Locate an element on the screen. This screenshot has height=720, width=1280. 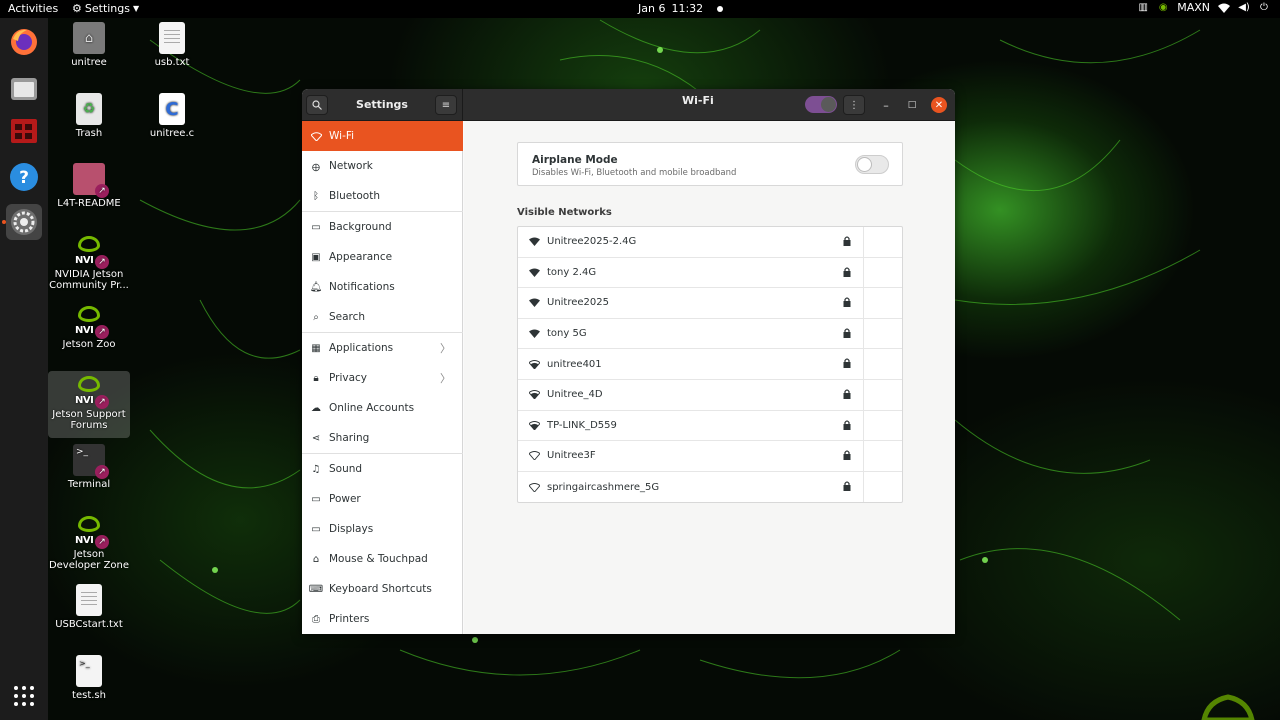
sidebar-item-label: Displays is located at coordinates (351, 529).